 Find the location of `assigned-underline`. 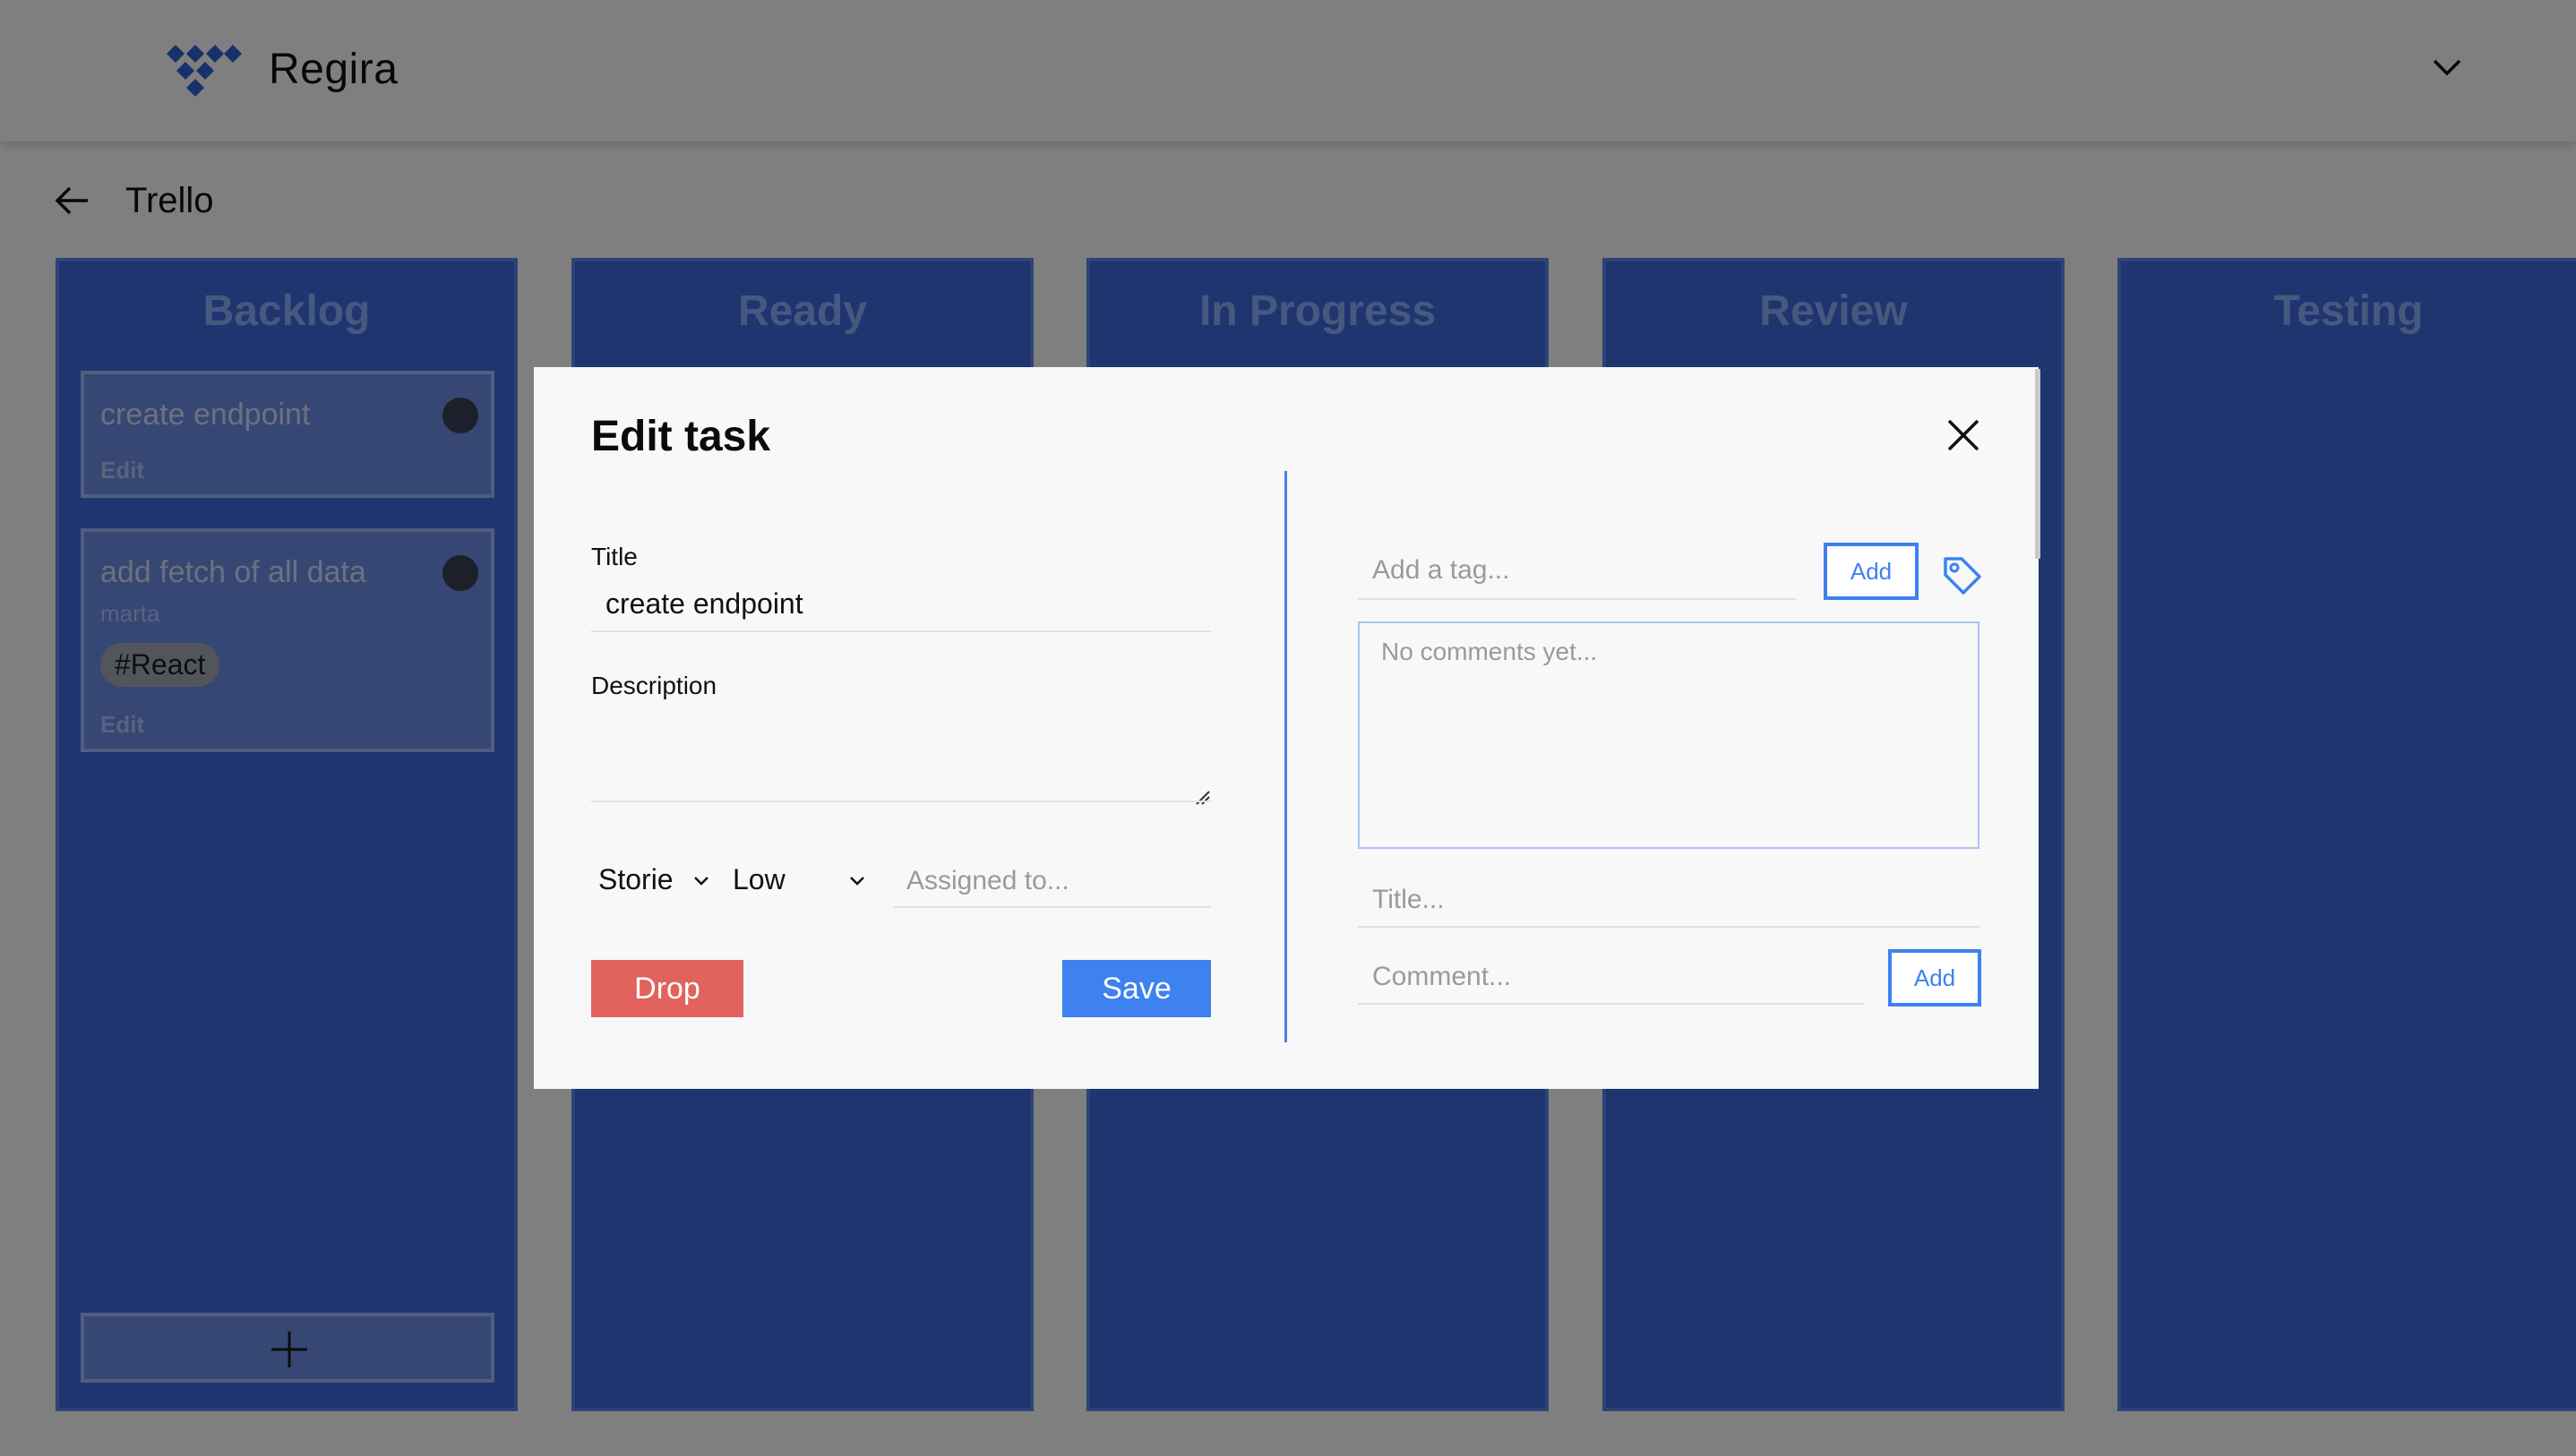

assigned-underline is located at coordinates (1052, 907).